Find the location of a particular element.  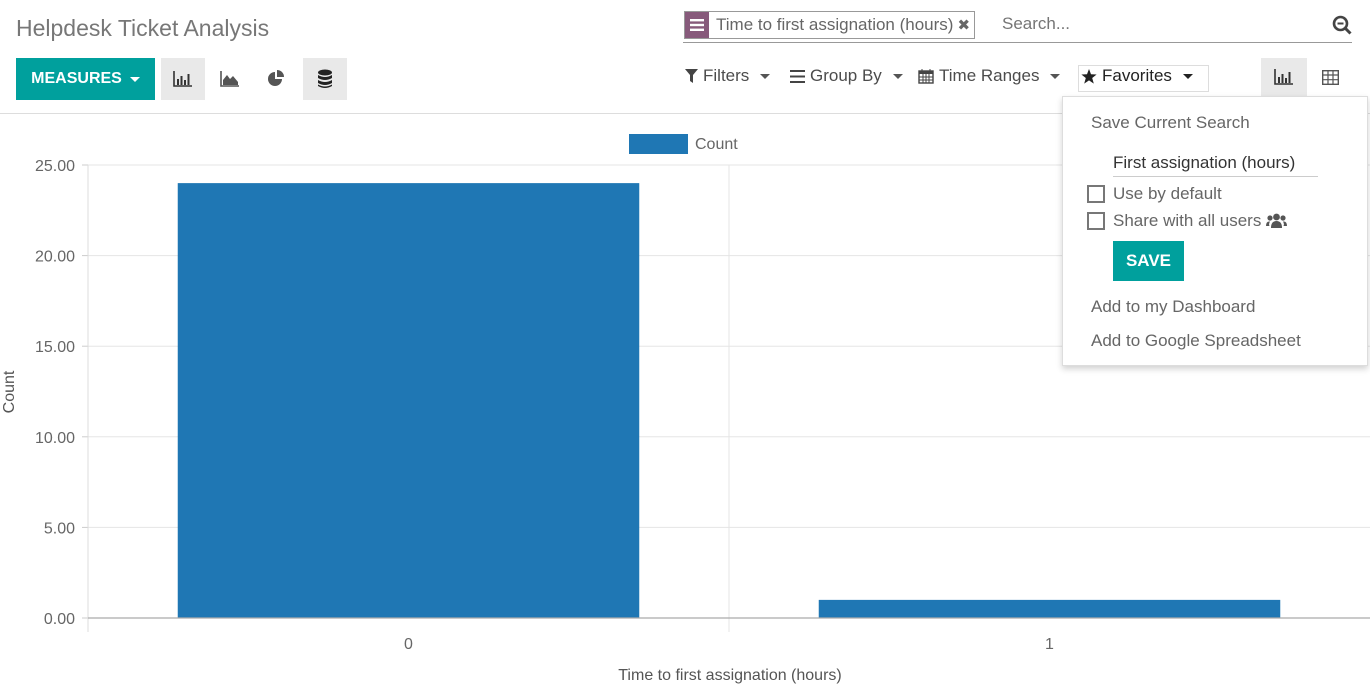

y-tick-label: 25.00 is located at coordinates (55, 166).